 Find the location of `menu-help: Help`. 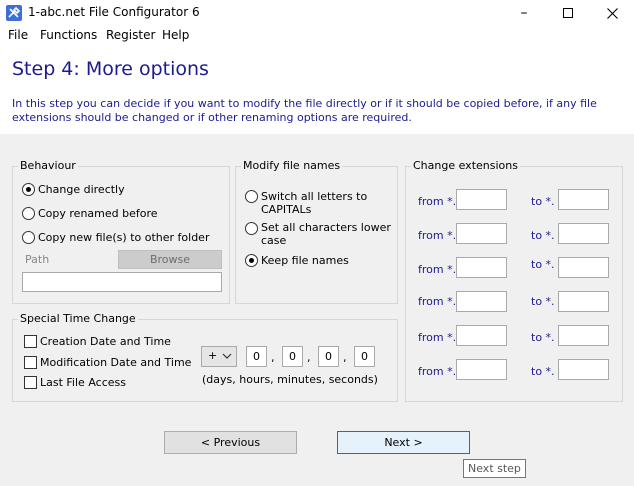

menu-help: Help is located at coordinates (175, 35).